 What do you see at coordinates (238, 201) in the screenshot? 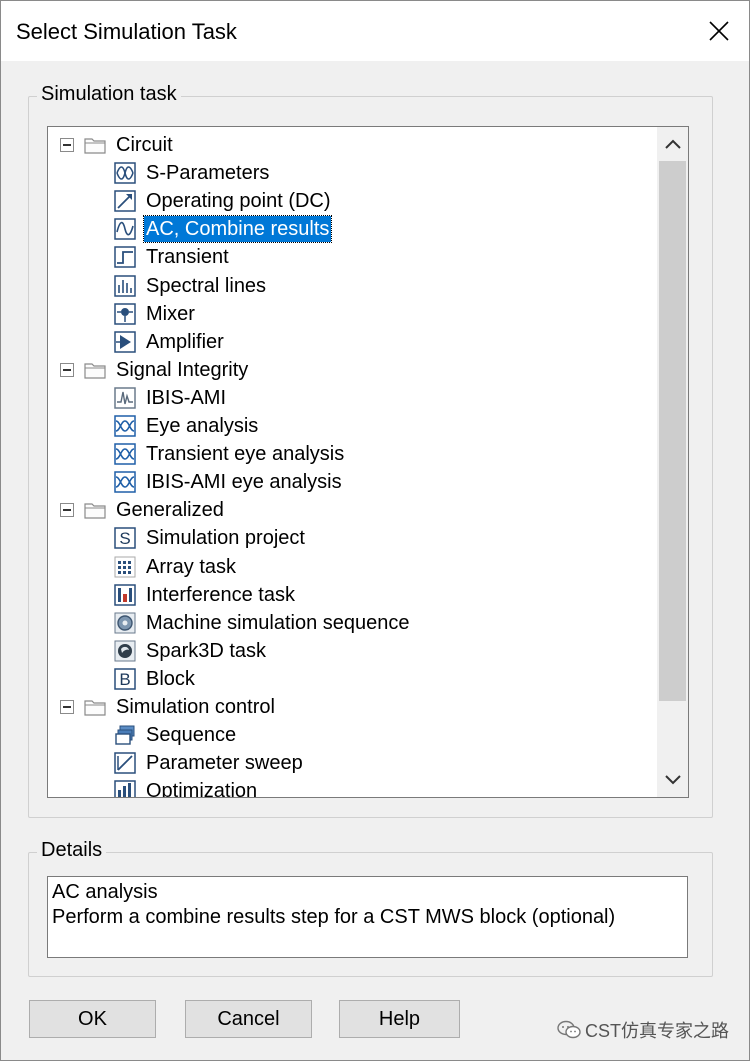
I see `tree-item-label: Operating point (DC)` at bounding box center [238, 201].